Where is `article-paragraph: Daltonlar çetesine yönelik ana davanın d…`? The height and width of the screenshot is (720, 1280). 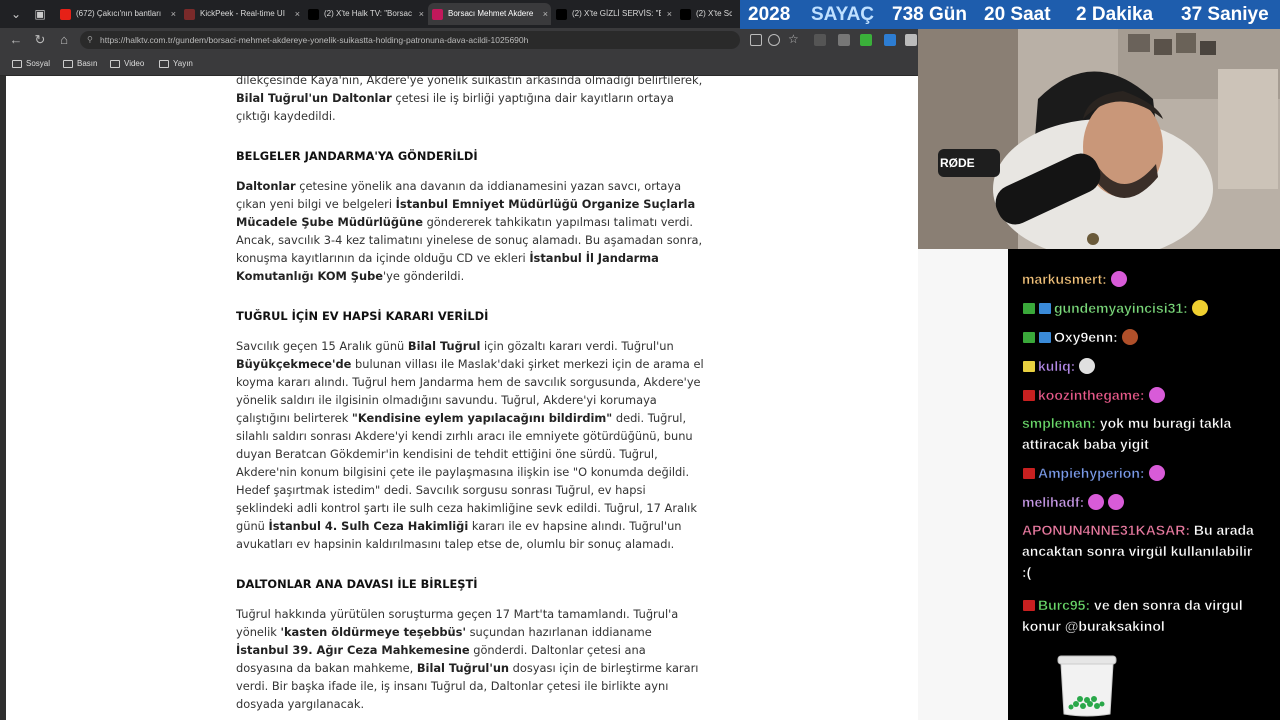 article-paragraph: Daltonlar çetesine yönelik ana davanın d… is located at coordinates (471, 231).